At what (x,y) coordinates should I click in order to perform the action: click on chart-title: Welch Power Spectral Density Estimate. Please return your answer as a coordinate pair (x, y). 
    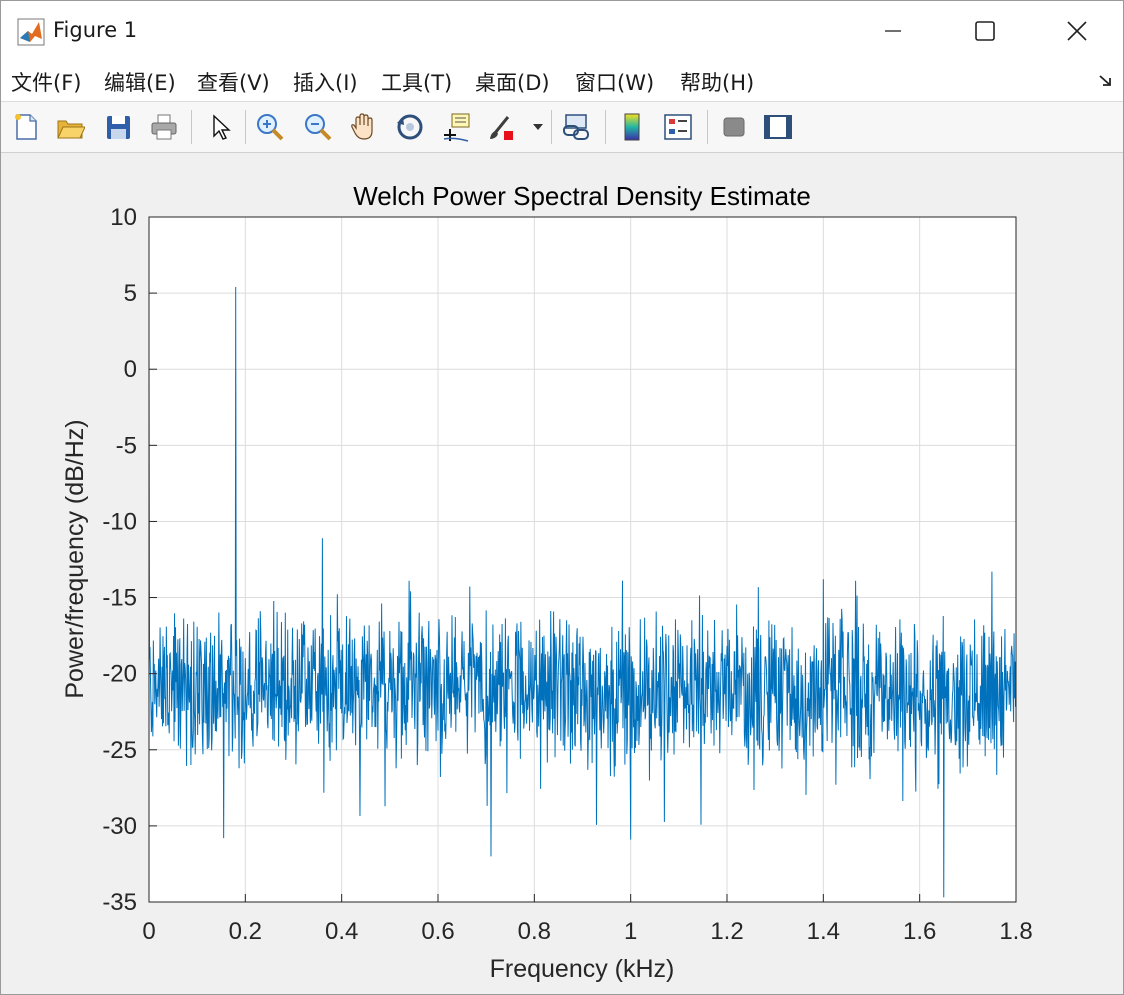
    Looking at the image, I should click on (582, 196).